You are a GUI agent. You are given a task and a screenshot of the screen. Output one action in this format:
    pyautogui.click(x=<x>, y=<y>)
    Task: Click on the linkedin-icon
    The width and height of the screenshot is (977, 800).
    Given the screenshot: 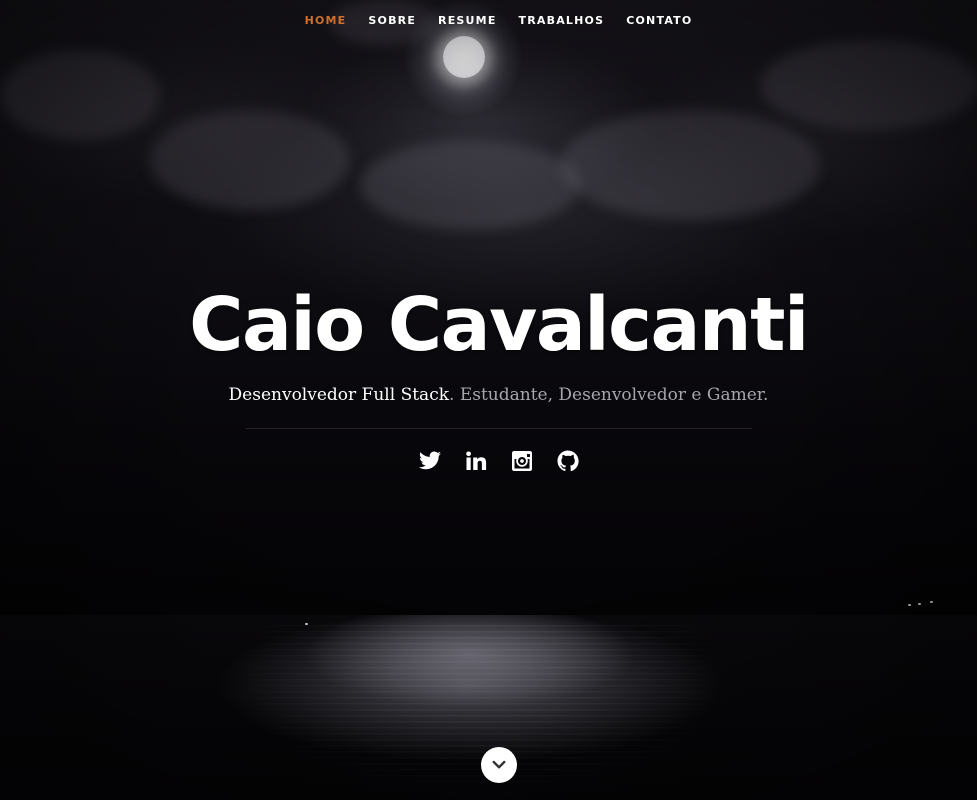 What is the action you would take?
    pyautogui.click(x=475, y=460)
    